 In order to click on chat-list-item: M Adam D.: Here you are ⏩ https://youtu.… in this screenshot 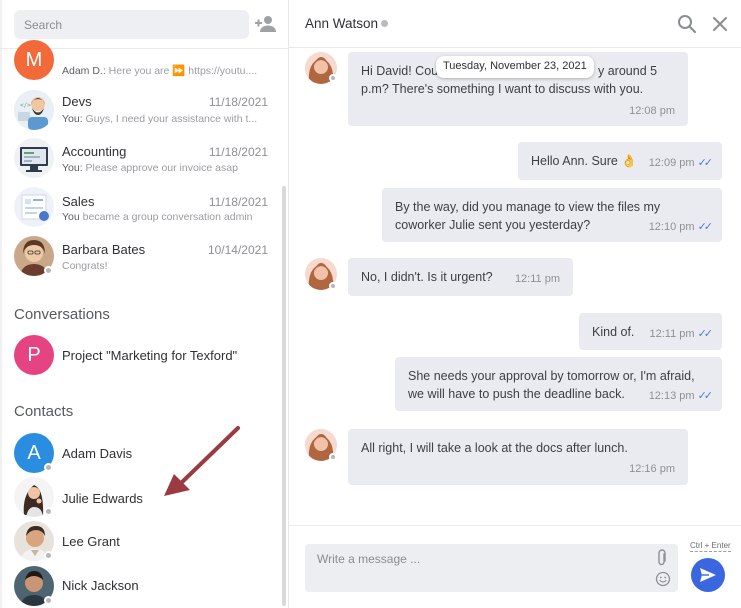, I will do `click(140, 64)`.